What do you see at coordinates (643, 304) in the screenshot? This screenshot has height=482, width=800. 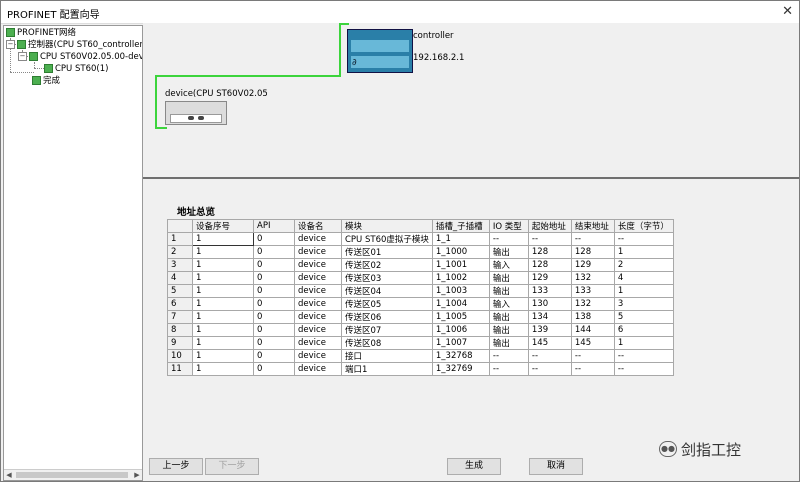 I see `table-cell: 3` at bounding box center [643, 304].